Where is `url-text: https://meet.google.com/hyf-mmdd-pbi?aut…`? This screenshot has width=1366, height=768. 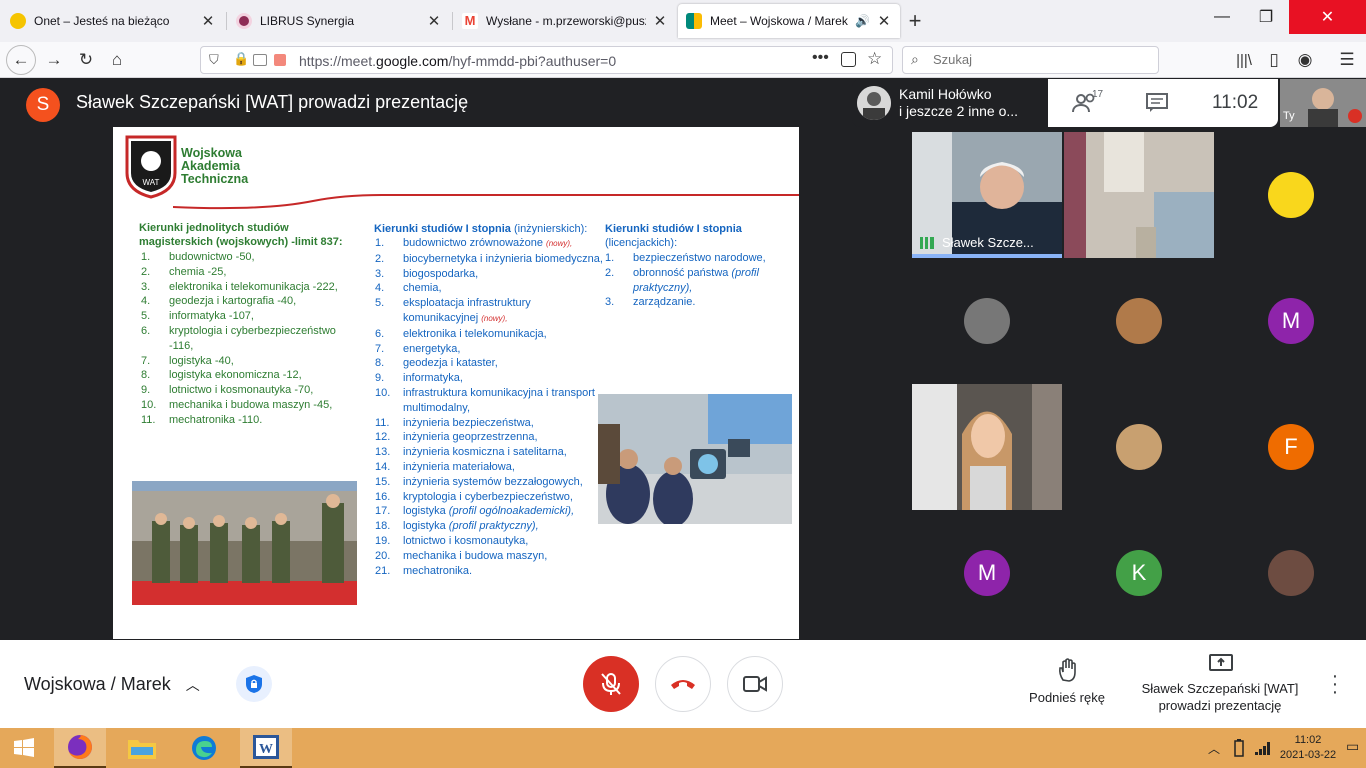 url-text: https://meet.google.com/hyf-mmdd-pbi?aut… is located at coordinates (457, 61).